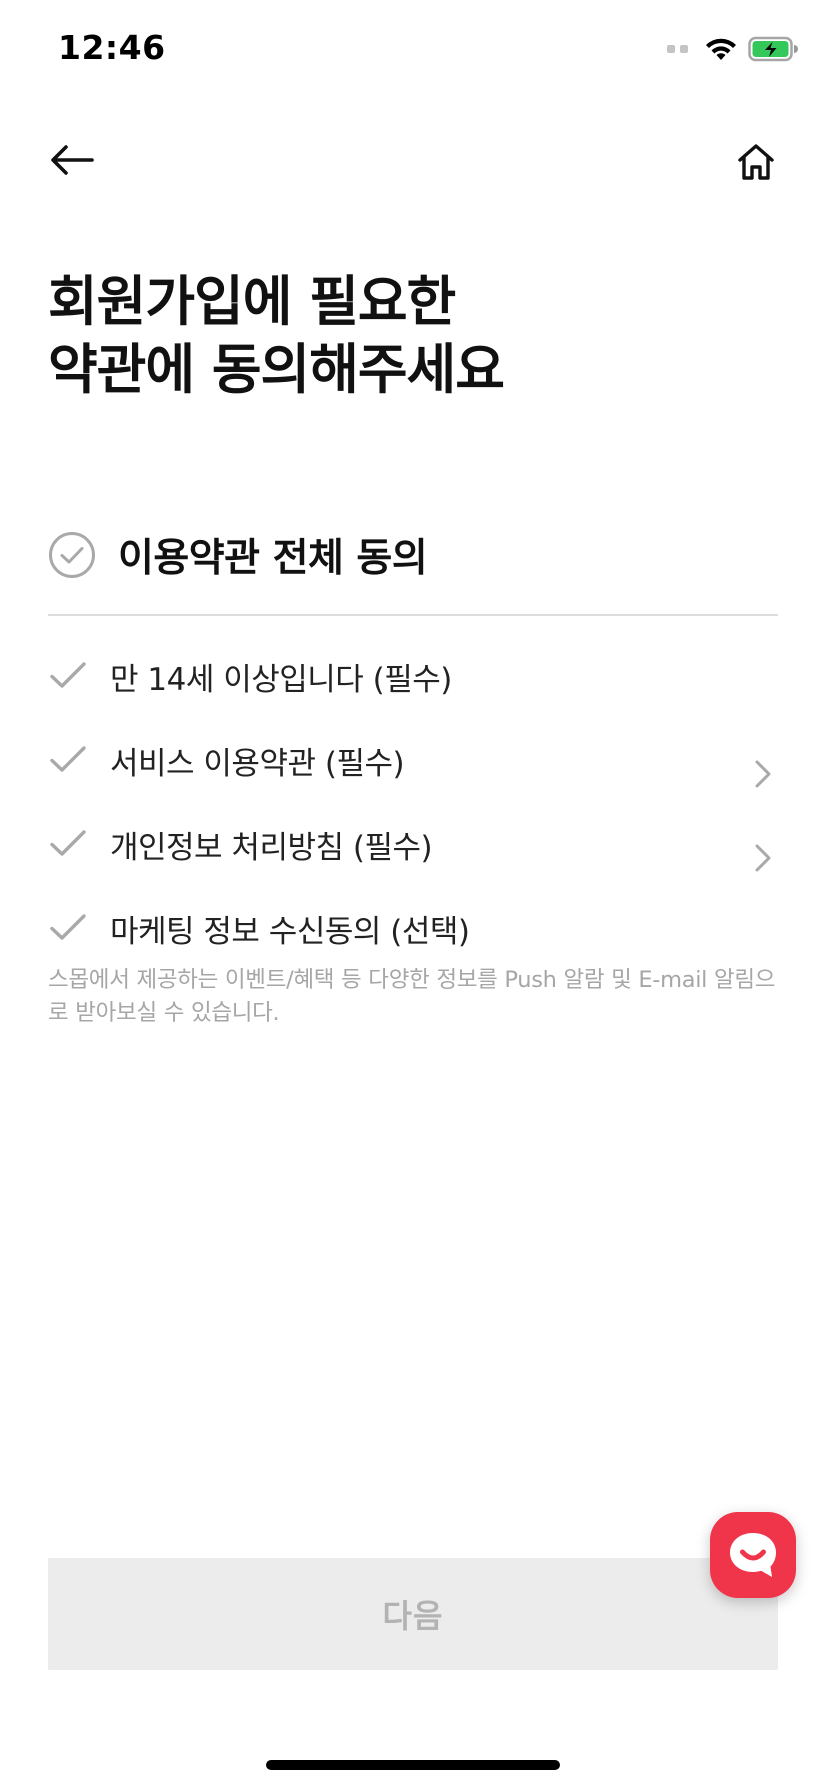  What do you see at coordinates (276, 369) in the screenshot?
I see `page-title-line-2: 약관에 동의해주세요` at bounding box center [276, 369].